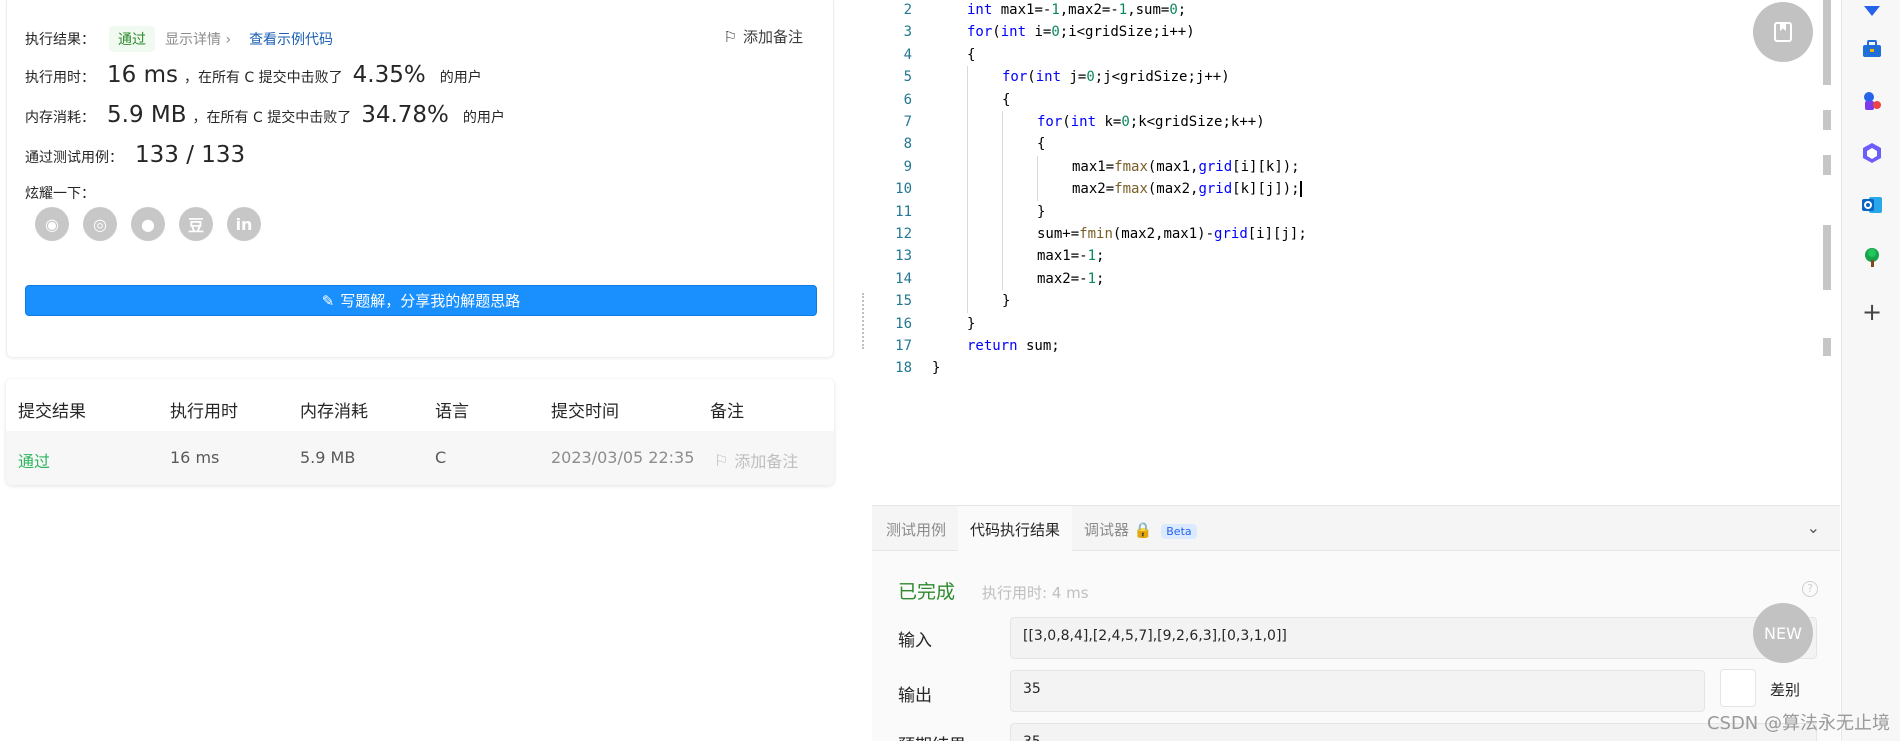 This screenshot has height=741, width=1900. I want to click on share-icons: ◉ ◎ ● 豆 in, so click(148, 224).